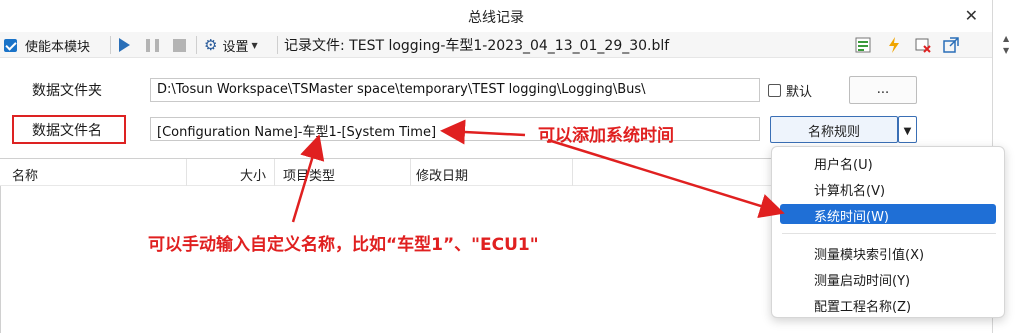 The width and height of the screenshot is (1021, 333). I want to click on default-checkbox, so click(774, 90).